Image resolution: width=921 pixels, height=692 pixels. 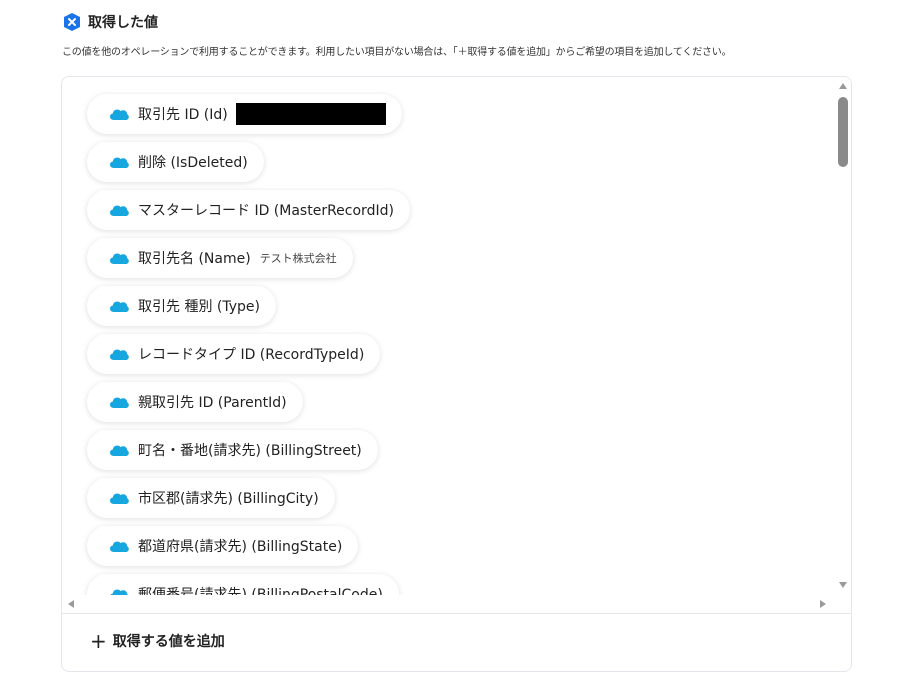 I want to click on scroll-thumb, so click(x=843, y=132).